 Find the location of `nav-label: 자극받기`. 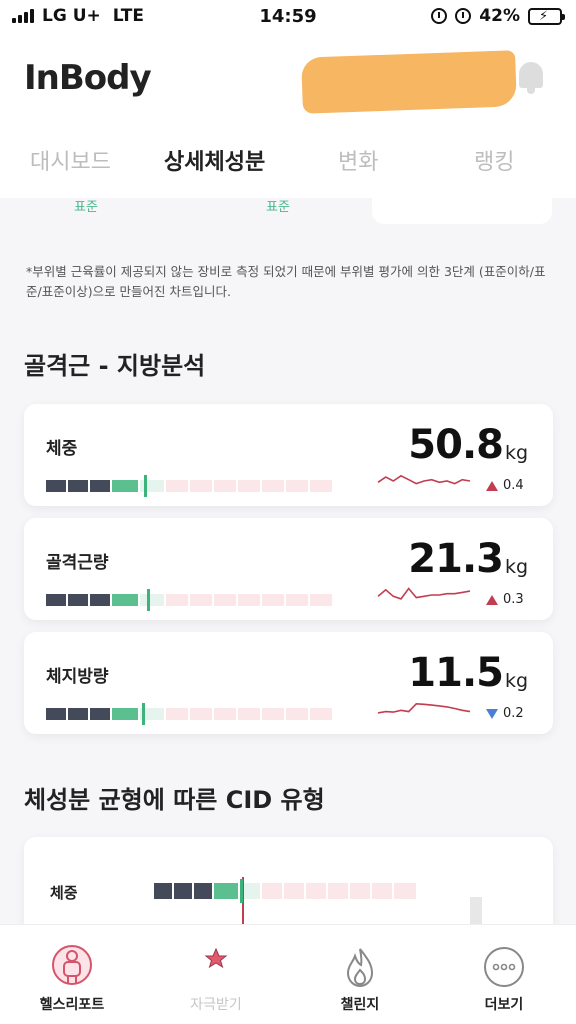

nav-label: 자극받기 is located at coordinates (216, 1005).